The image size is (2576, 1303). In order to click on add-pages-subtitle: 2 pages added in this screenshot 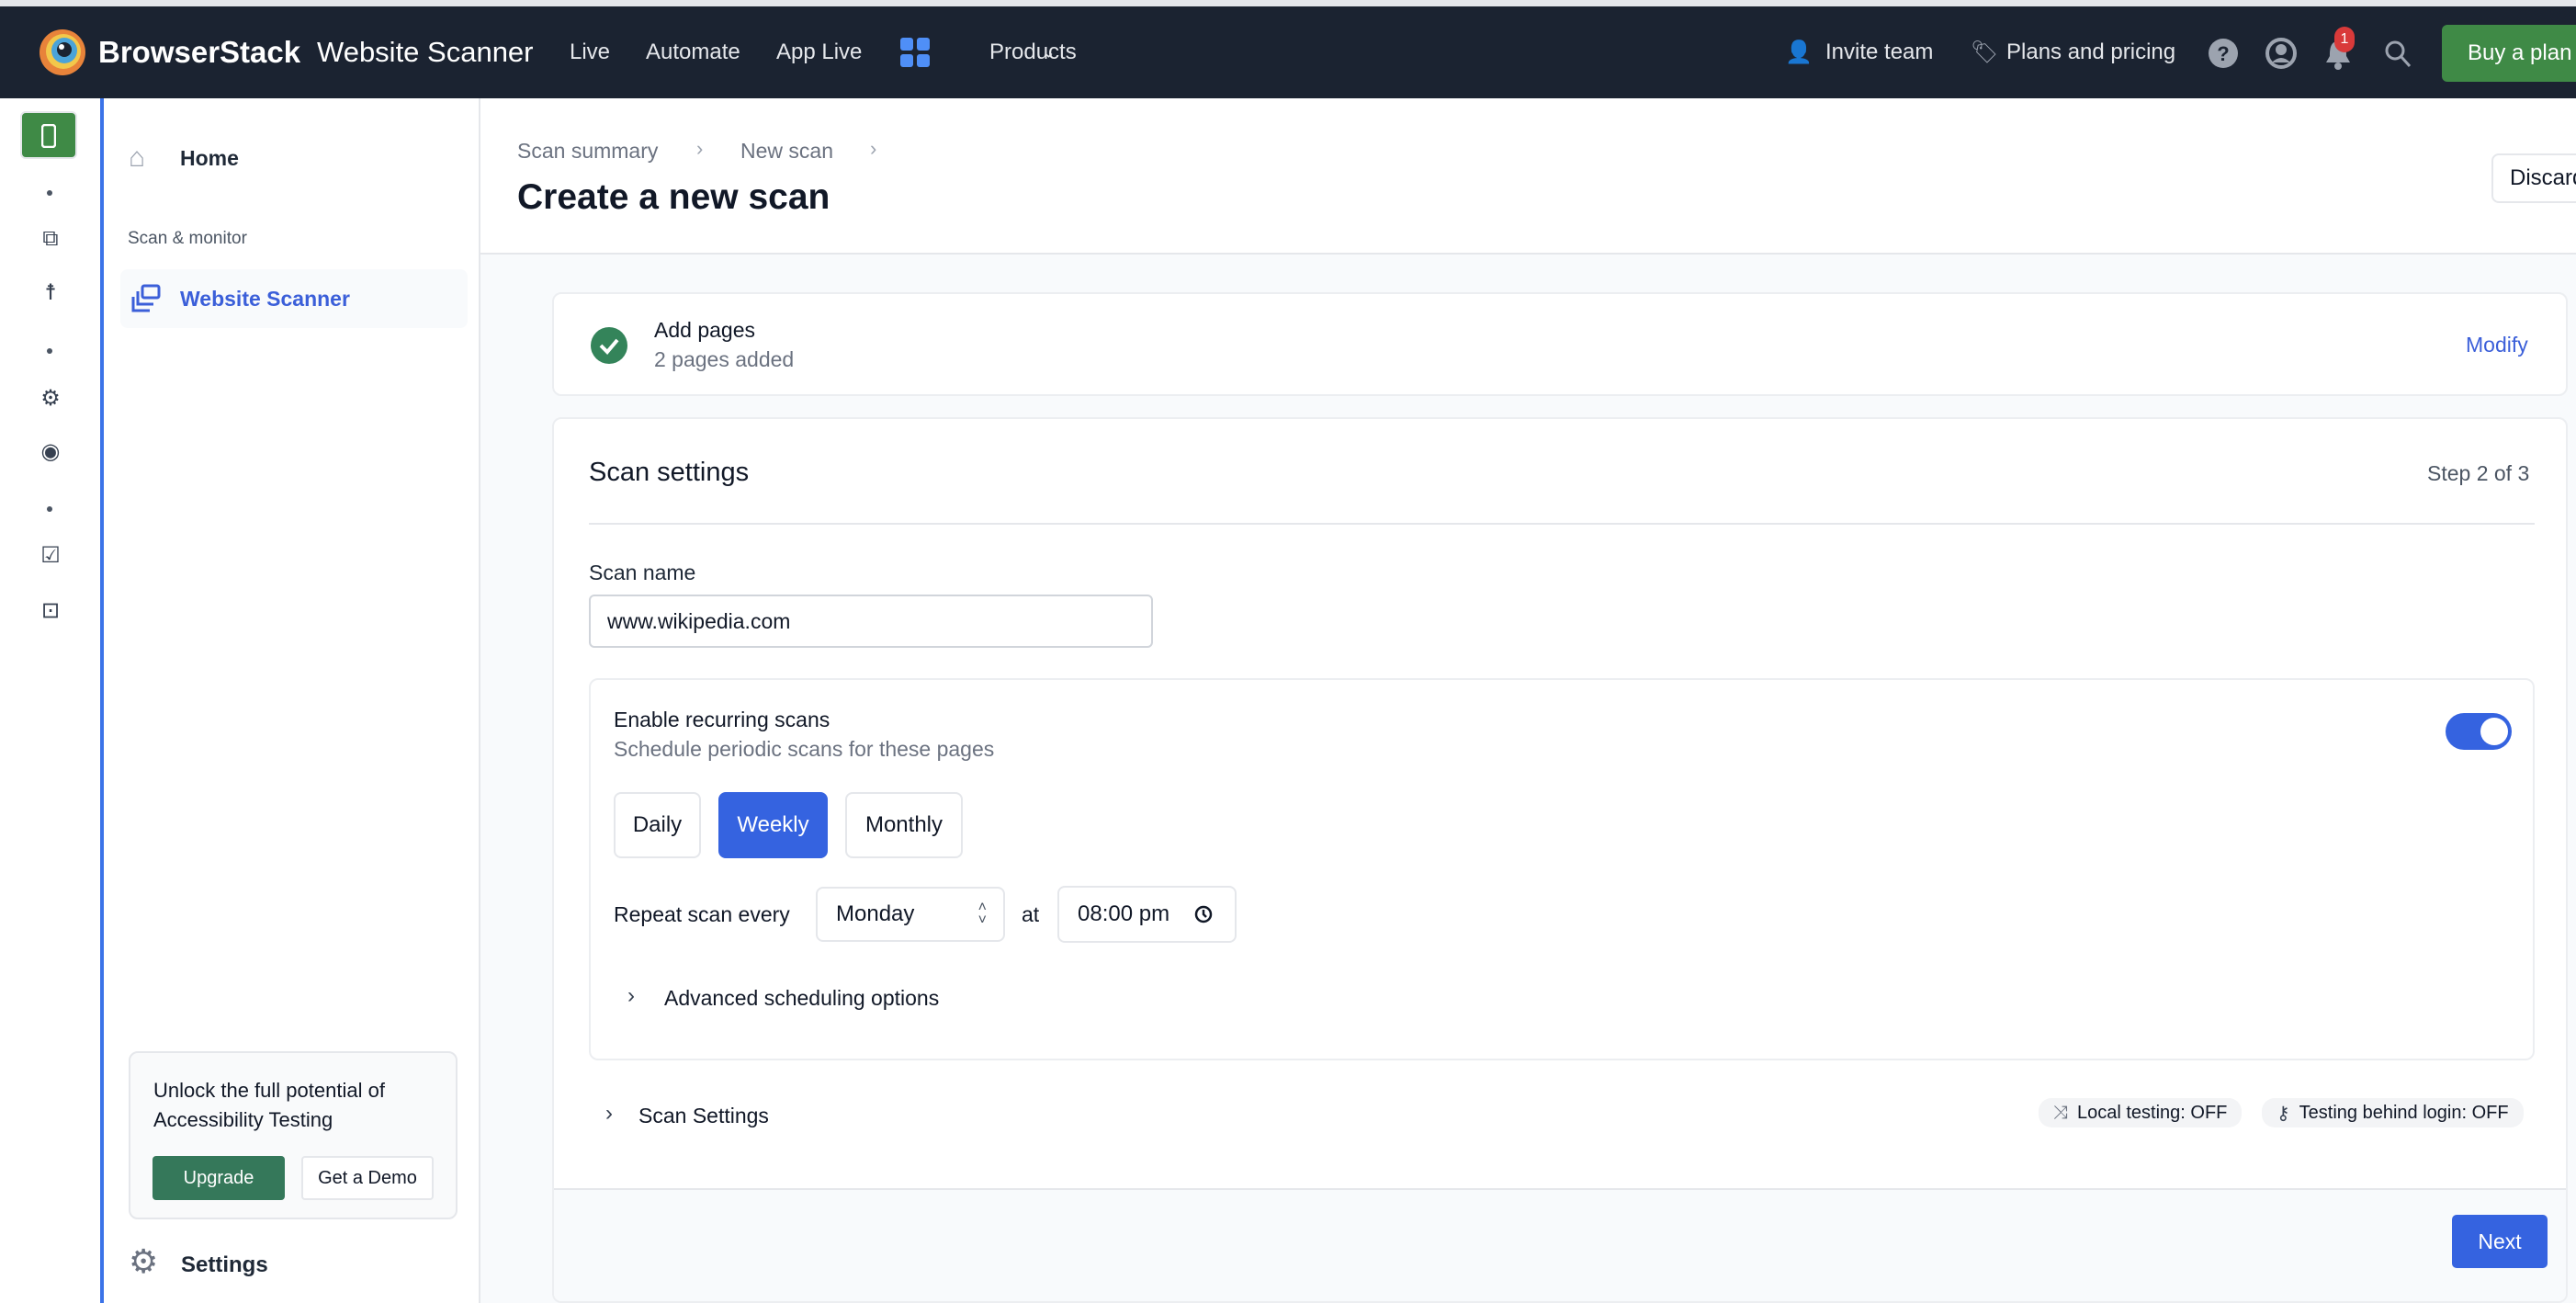, I will do `click(724, 359)`.